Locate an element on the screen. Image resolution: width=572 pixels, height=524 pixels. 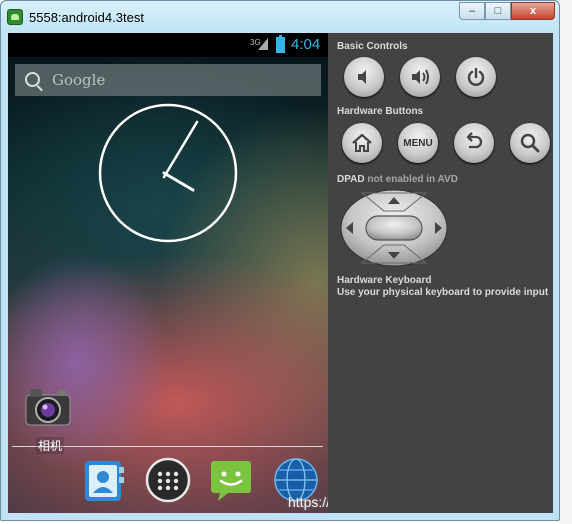
volume-up-icon is located at coordinates (420, 77).